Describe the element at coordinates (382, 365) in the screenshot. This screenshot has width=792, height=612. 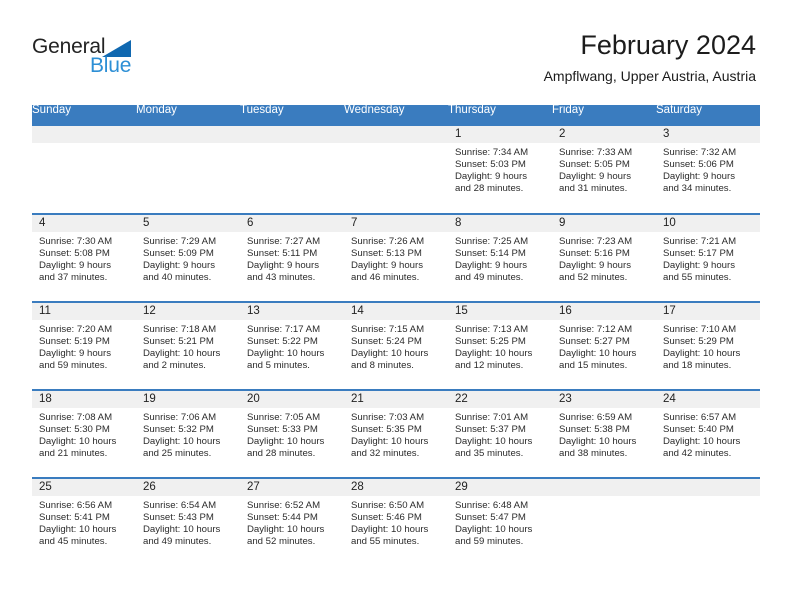
I see `daylight-text-line2: and 8 minutes.` at that location.